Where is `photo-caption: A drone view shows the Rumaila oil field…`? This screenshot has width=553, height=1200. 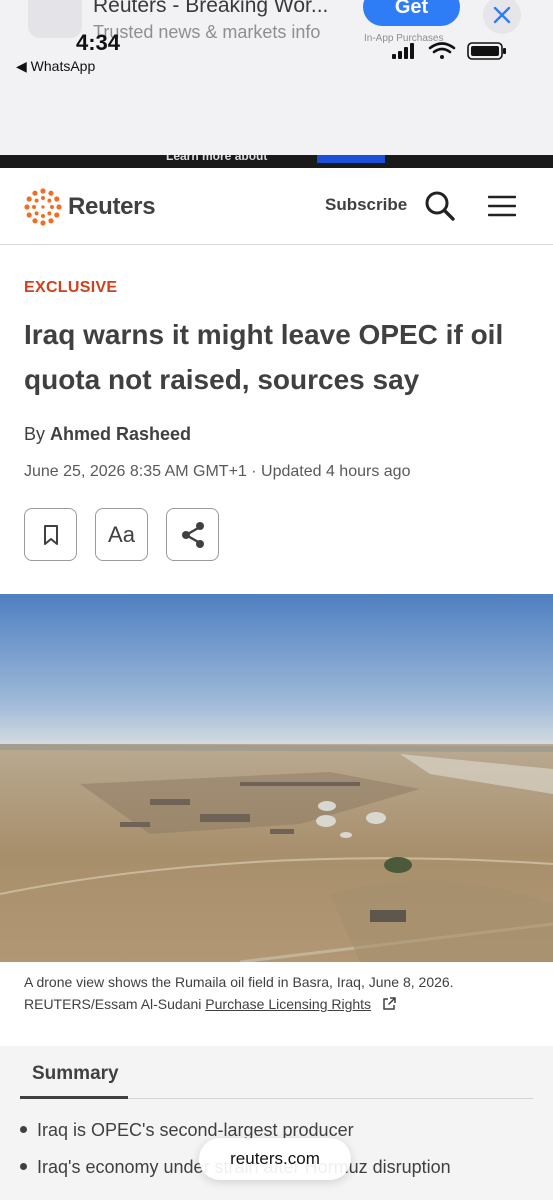 photo-caption: A drone view shows the Rumaila oil field… is located at coordinates (279, 993).